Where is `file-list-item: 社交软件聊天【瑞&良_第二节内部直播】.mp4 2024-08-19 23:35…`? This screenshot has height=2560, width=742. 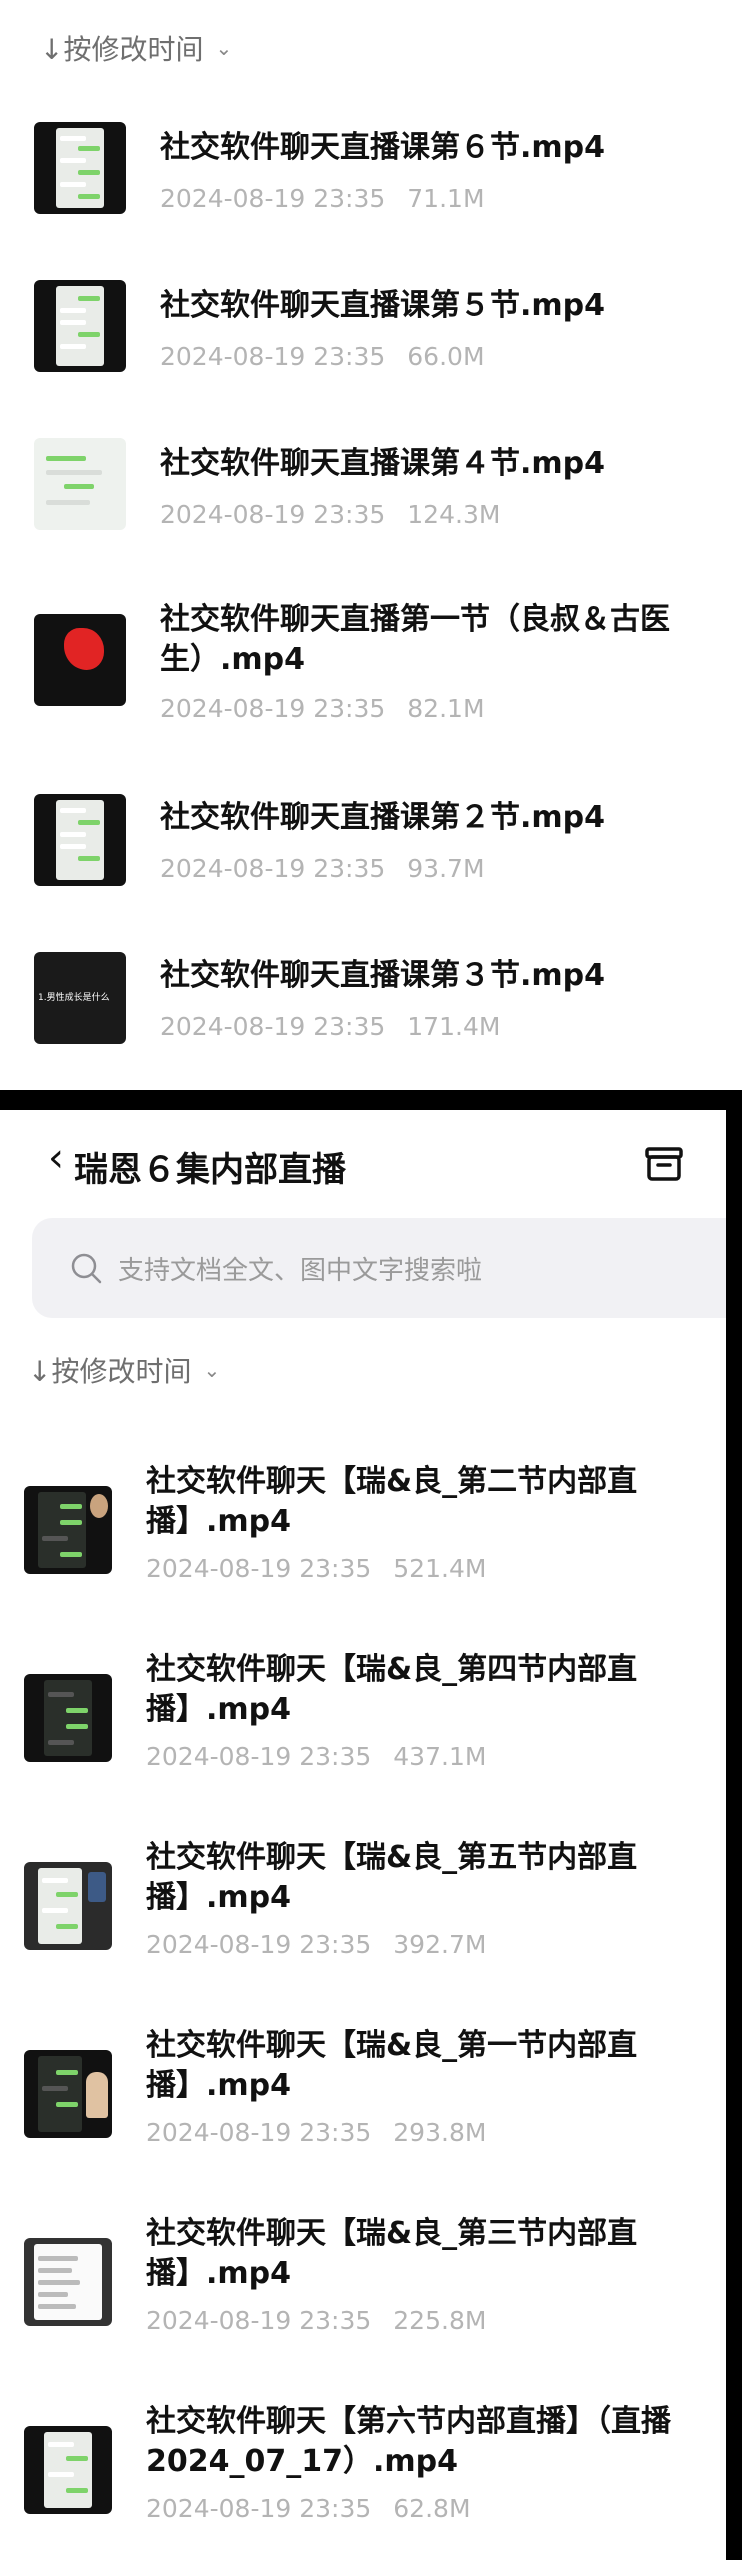 file-list-item: 社交软件聊天【瑞&良_第二节内部直播】.mp4 2024-08-19 23:35… is located at coordinates (363, 1530).